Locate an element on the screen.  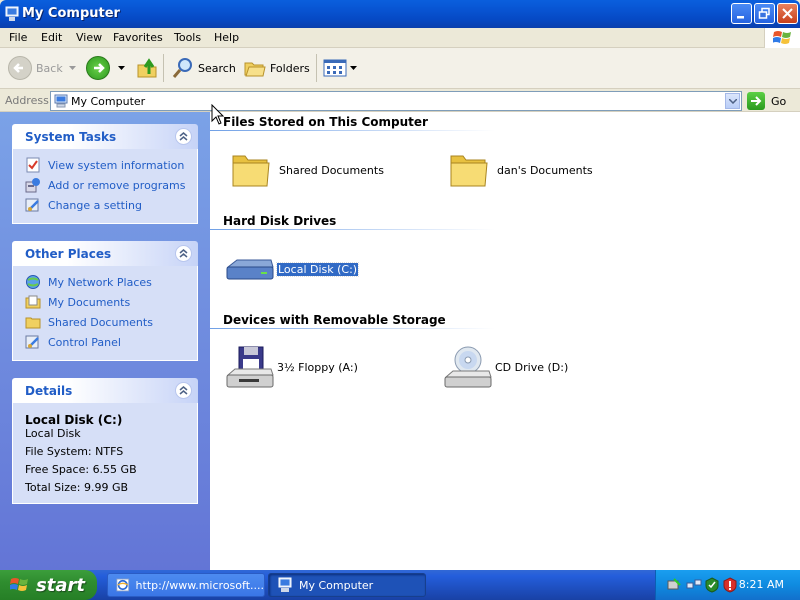
address-label: Address is located at coordinates (27, 100).